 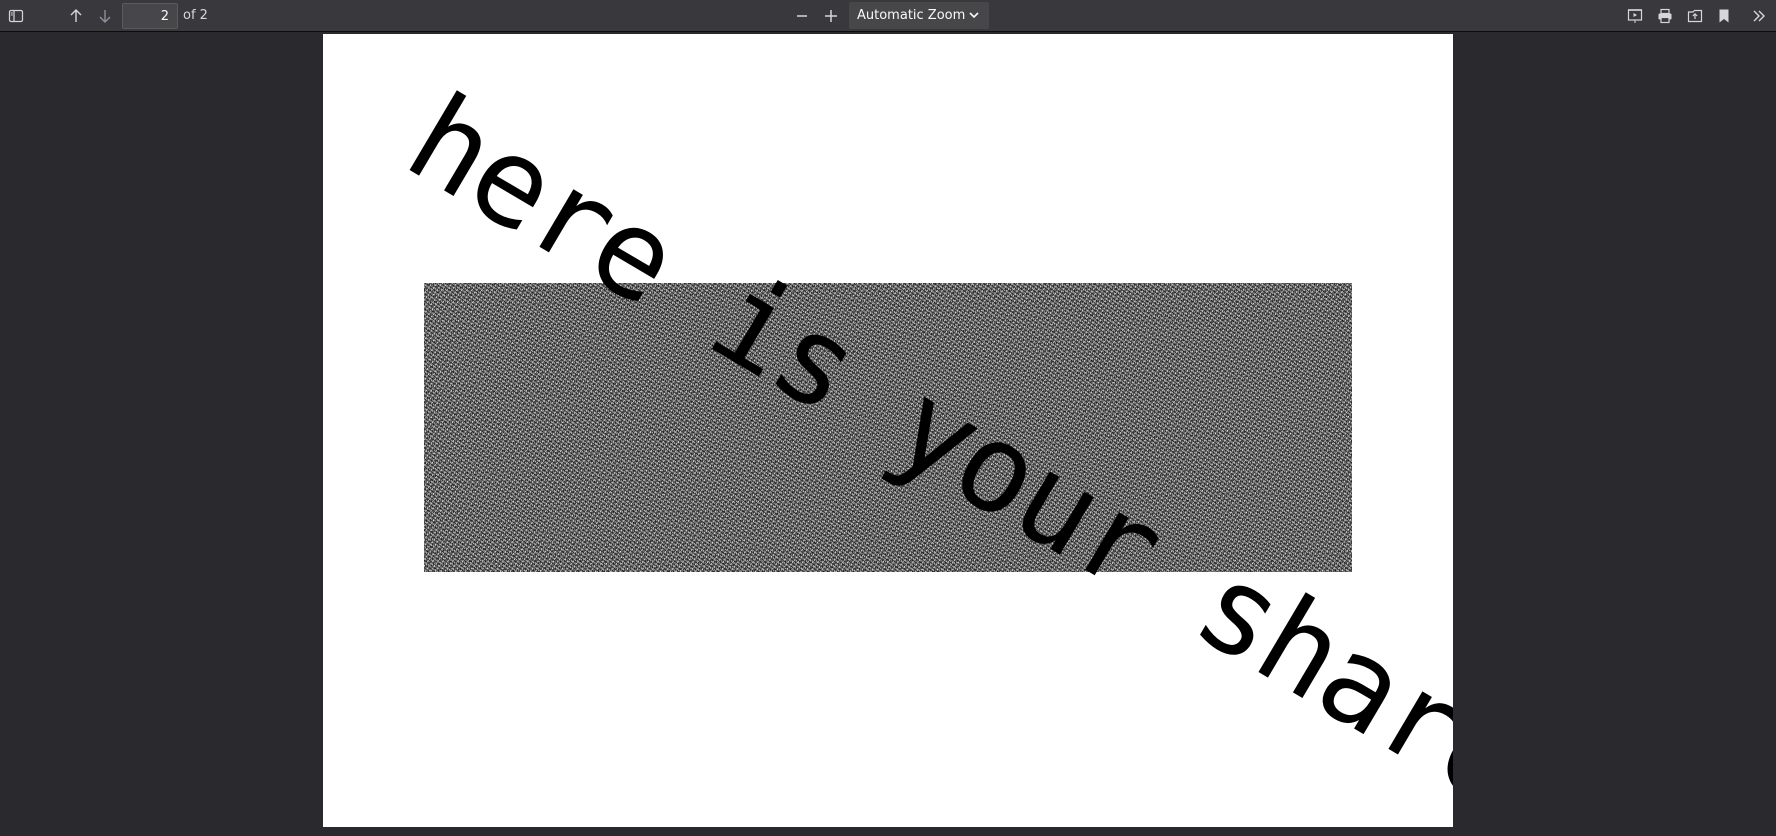 I want to click on zoom-select: Automatic Zoom, so click(x=919, y=15).